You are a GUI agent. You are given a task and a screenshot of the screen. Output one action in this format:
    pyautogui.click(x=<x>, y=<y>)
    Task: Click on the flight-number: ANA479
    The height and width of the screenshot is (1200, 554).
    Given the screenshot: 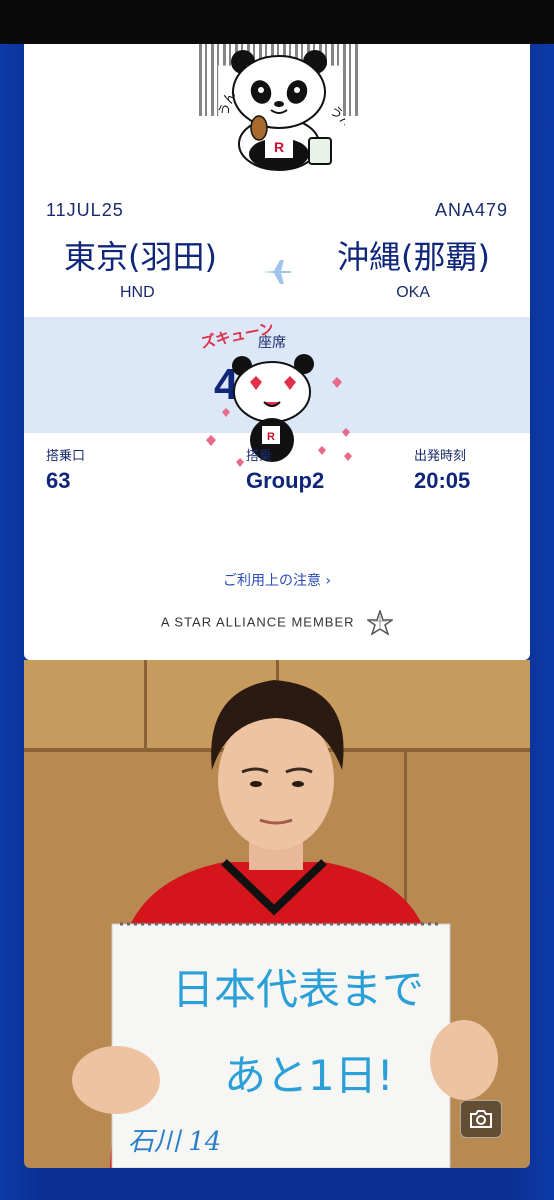 What is the action you would take?
    pyautogui.click(x=471, y=210)
    